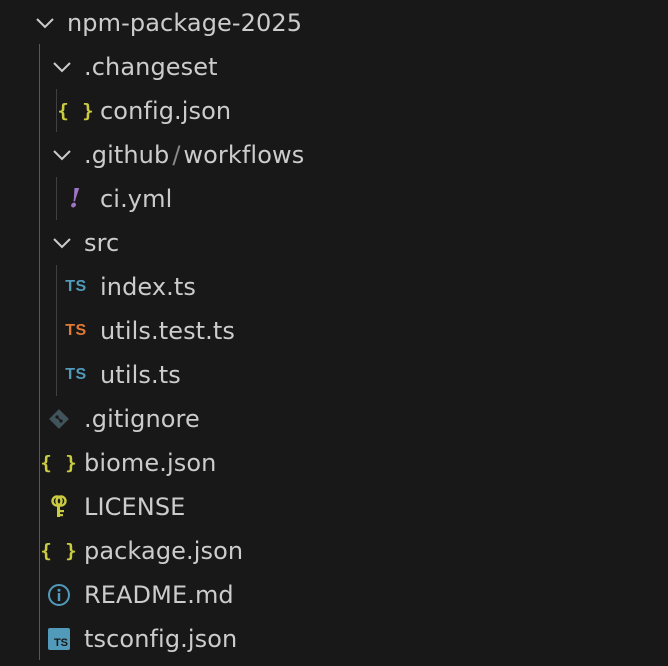 The width and height of the screenshot is (668, 666). What do you see at coordinates (59, 506) in the screenshot?
I see `license-key-icon` at bounding box center [59, 506].